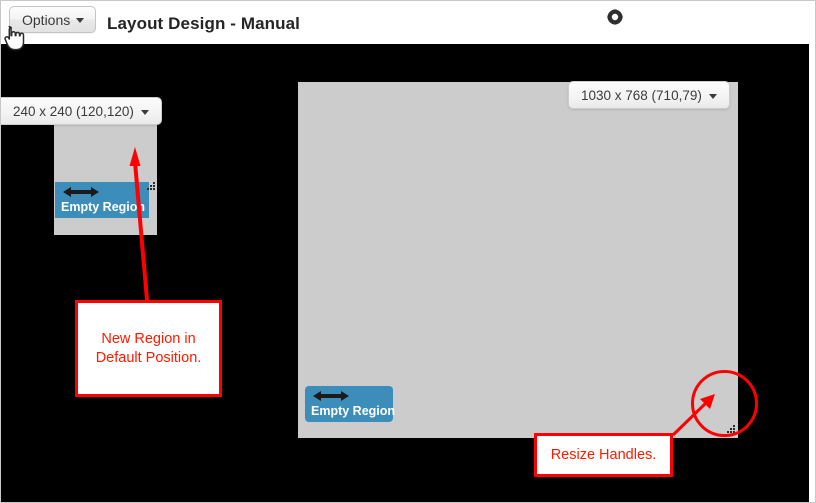  Describe the element at coordinates (615, 17) in the screenshot. I see `gear-icon` at that location.